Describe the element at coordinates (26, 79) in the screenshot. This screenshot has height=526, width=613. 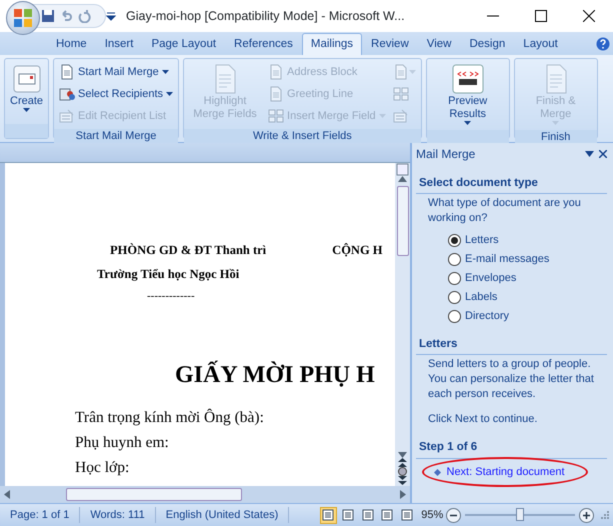
I see `envelope-icon` at that location.